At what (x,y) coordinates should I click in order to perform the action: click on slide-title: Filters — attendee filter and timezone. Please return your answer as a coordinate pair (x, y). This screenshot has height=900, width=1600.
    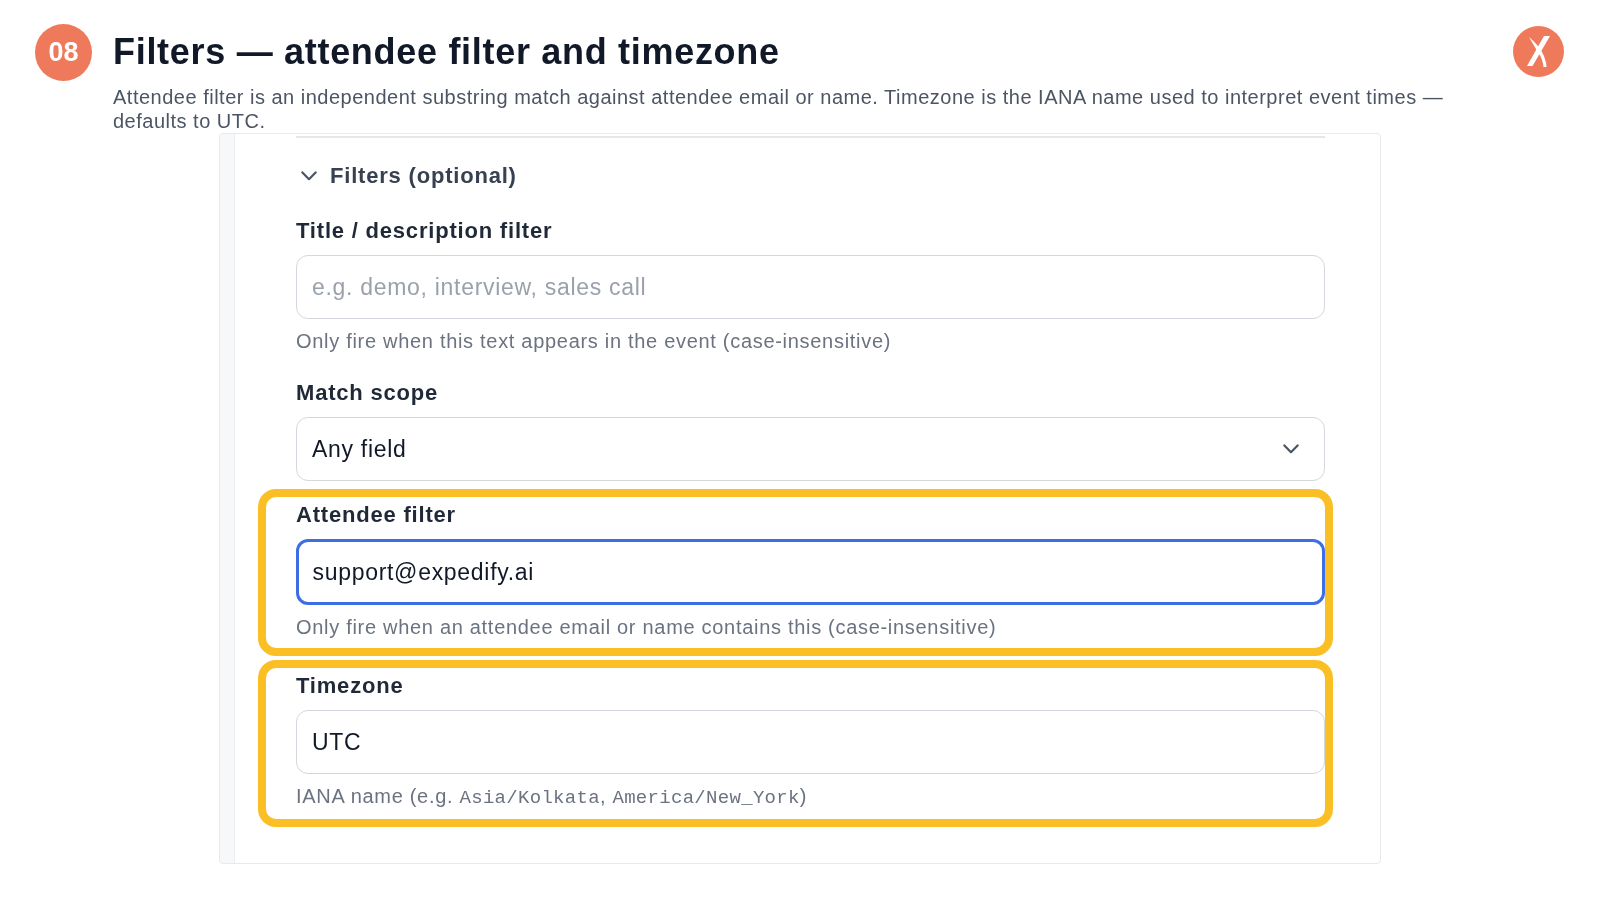
    Looking at the image, I should click on (446, 51).